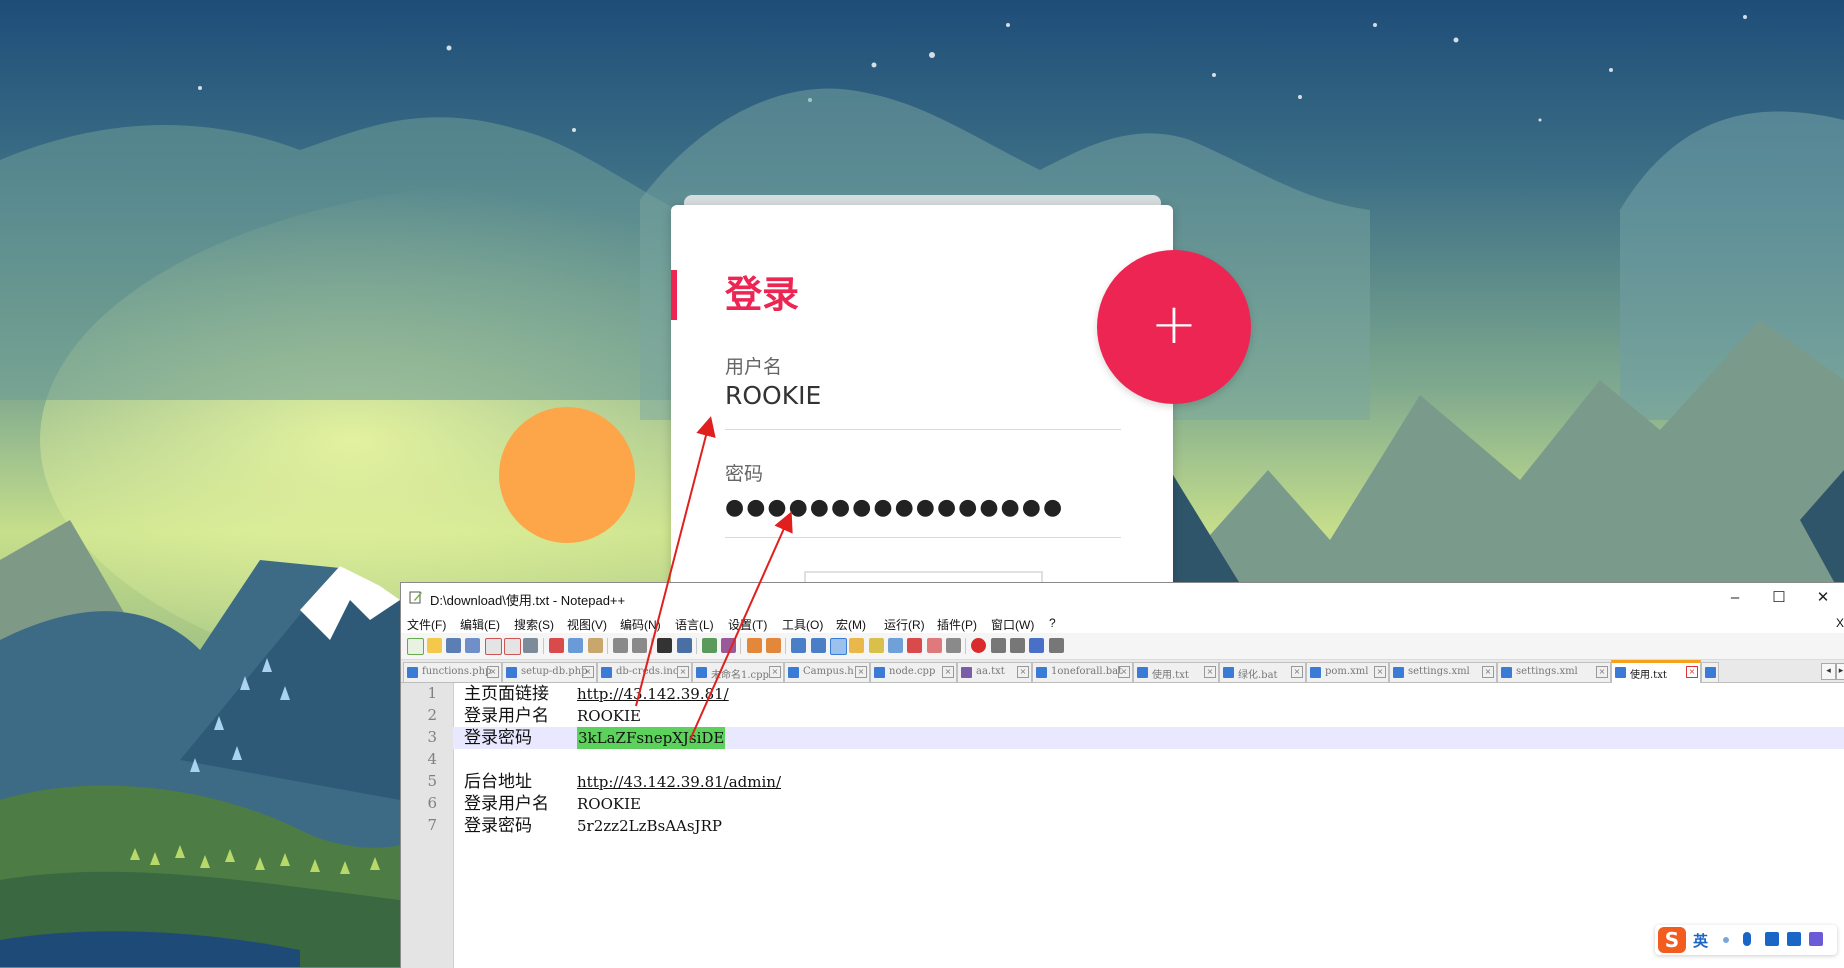 This screenshot has height=968, width=1844. Describe the element at coordinates (1017, 645) in the screenshot. I see `play-macro-icon` at that location.